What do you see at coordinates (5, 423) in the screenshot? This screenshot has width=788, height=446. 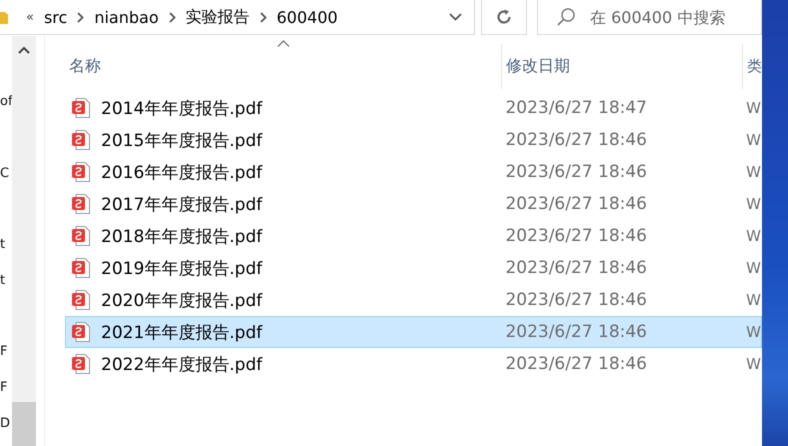 I see `nav-item: D` at bounding box center [5, 423].